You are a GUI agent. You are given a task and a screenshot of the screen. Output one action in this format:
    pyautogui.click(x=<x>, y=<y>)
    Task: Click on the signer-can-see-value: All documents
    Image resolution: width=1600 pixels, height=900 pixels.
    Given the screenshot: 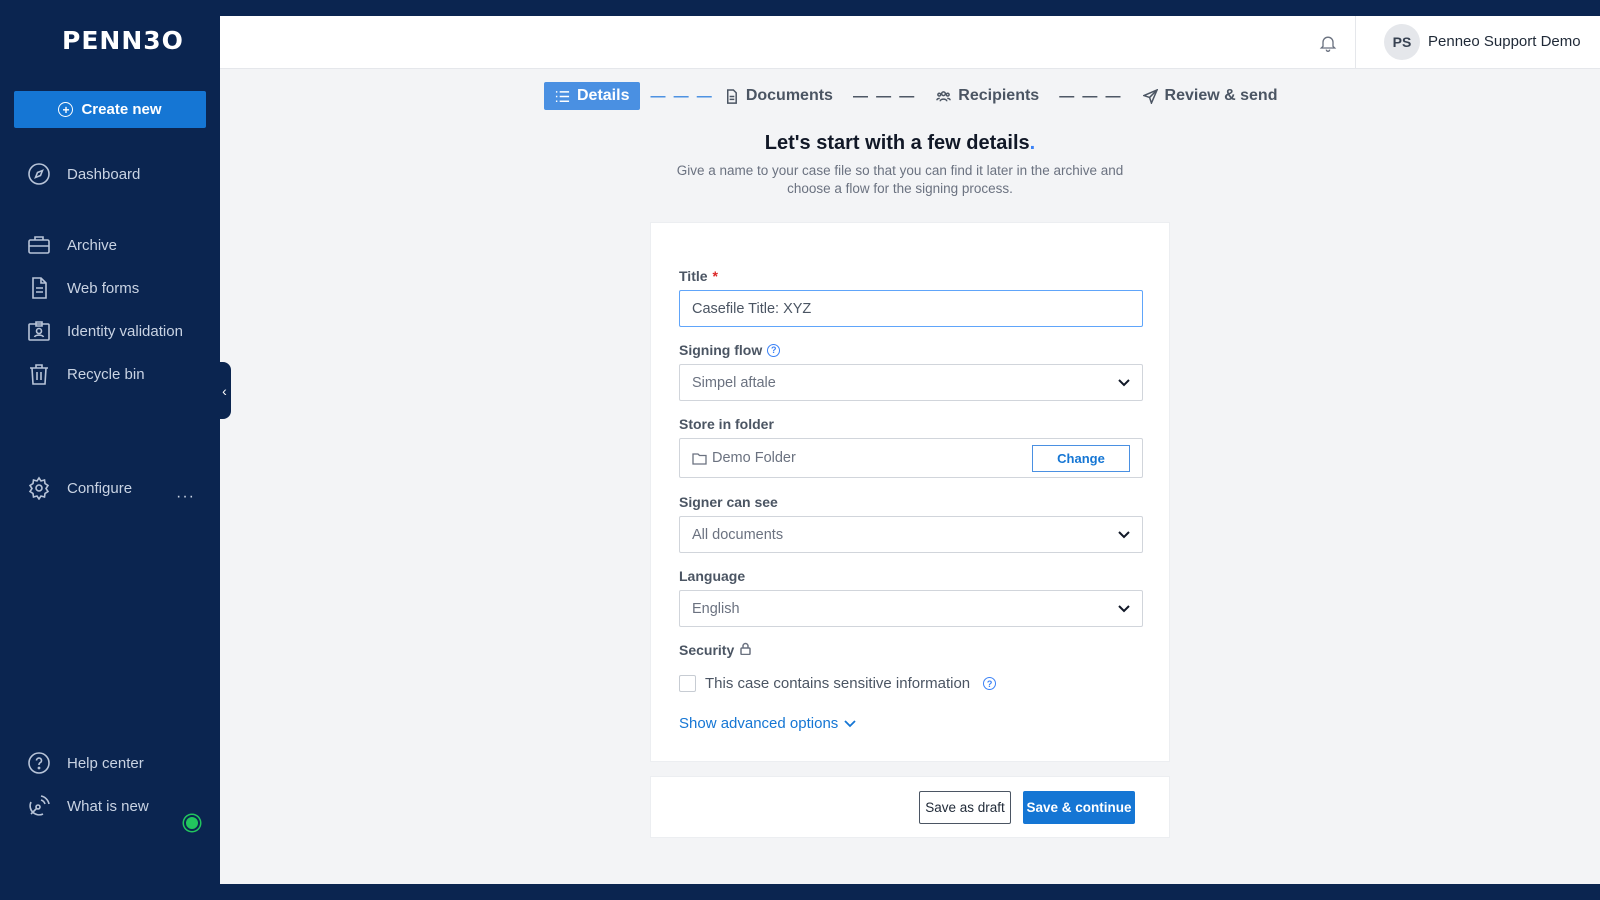 What is the action you would take?
    pyautogui.click(x=738, y=534)
    